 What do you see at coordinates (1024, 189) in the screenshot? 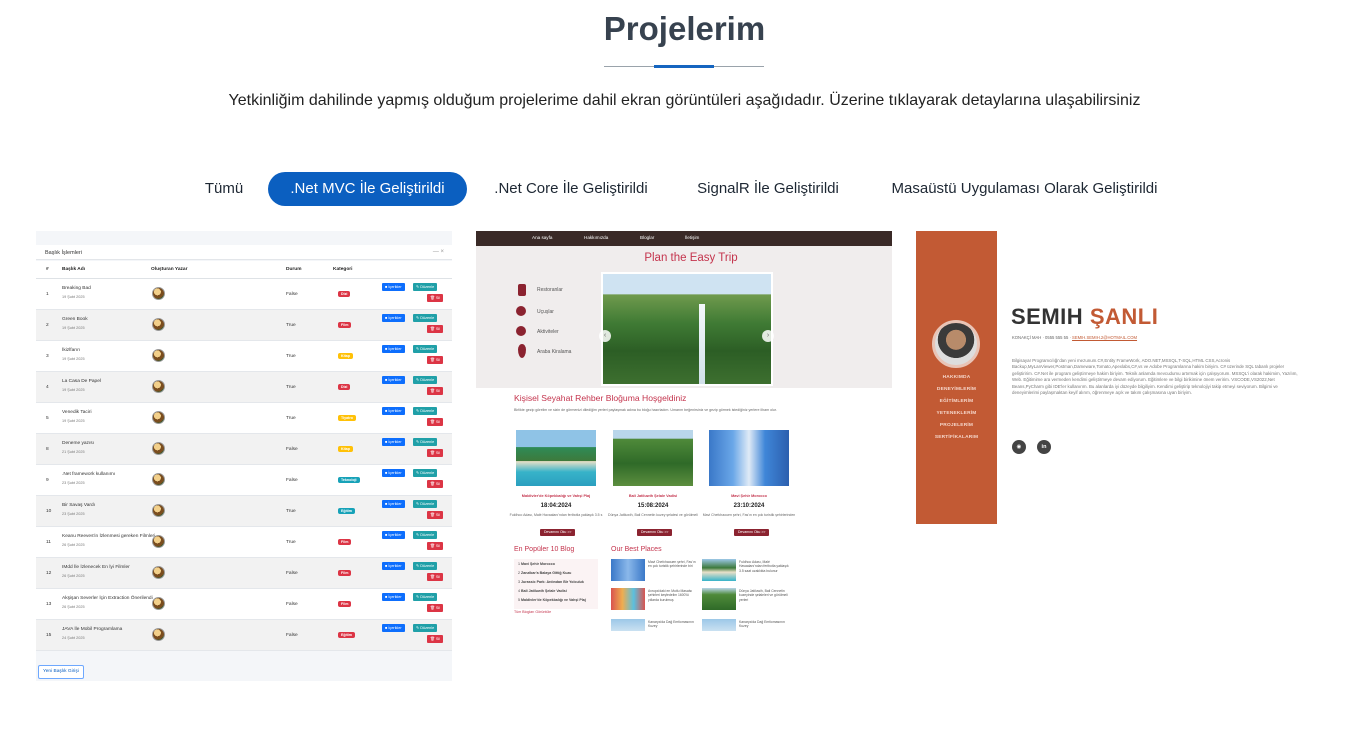
I see `filter-desktop: Masaüstü Uygulaması Olarak Geliştirildi` at bounding box center [1024, 189].